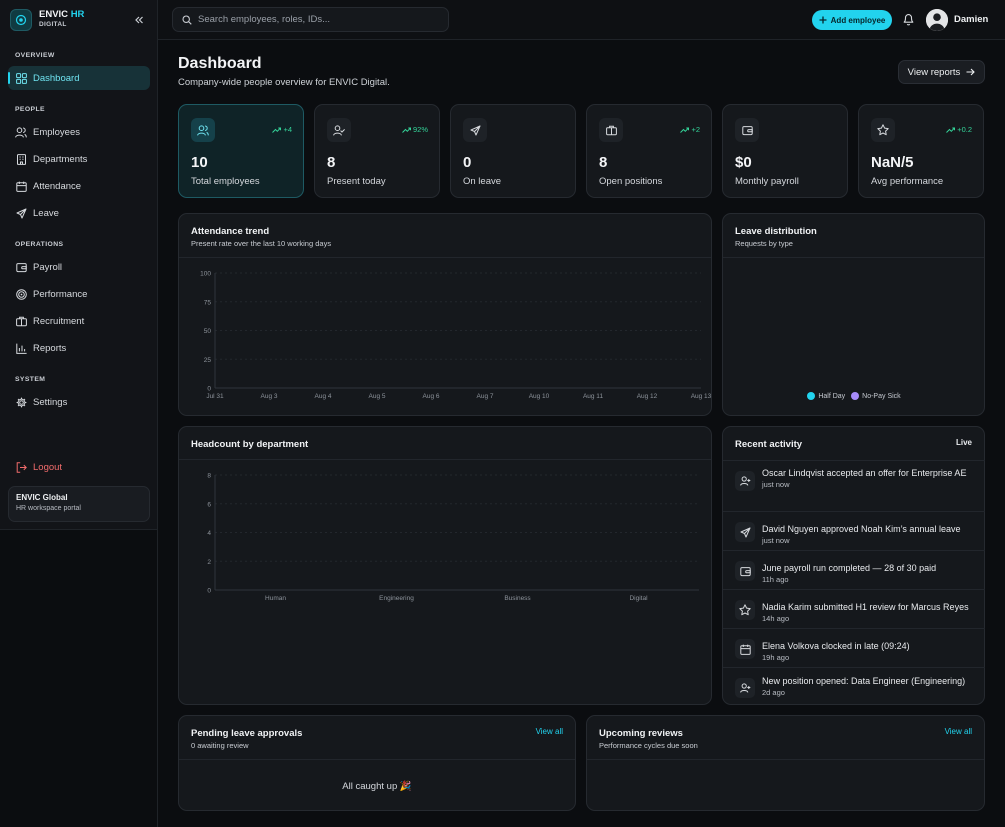 This screenshot has width=1005, height=827. What do you see at coordinates (275, 598) in the screenshot?
I see `x-tick-label: Human` at bounding box center [275, 598].